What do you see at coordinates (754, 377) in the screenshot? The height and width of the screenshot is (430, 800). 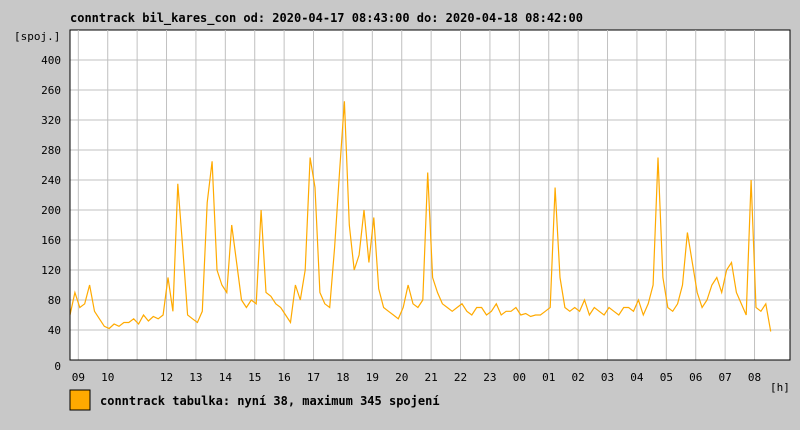 I see `x-tick-label: 08` at bounding box center [754, 377].